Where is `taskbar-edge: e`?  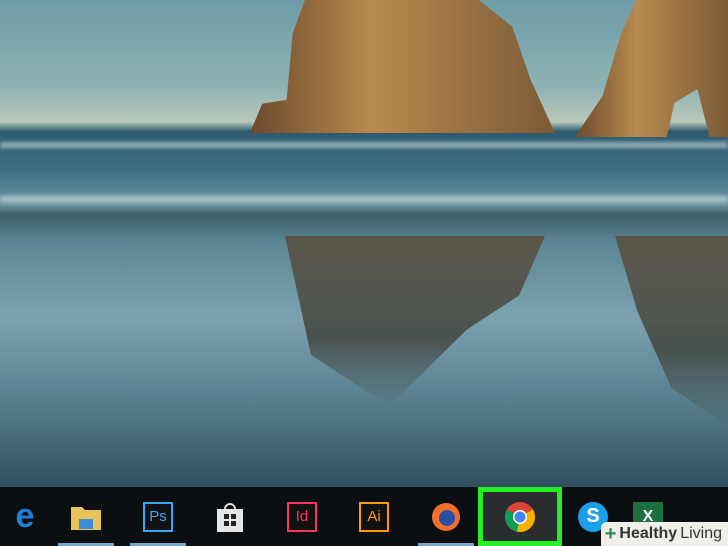 taskbar-edge: e is located at coordinates (25, 516).